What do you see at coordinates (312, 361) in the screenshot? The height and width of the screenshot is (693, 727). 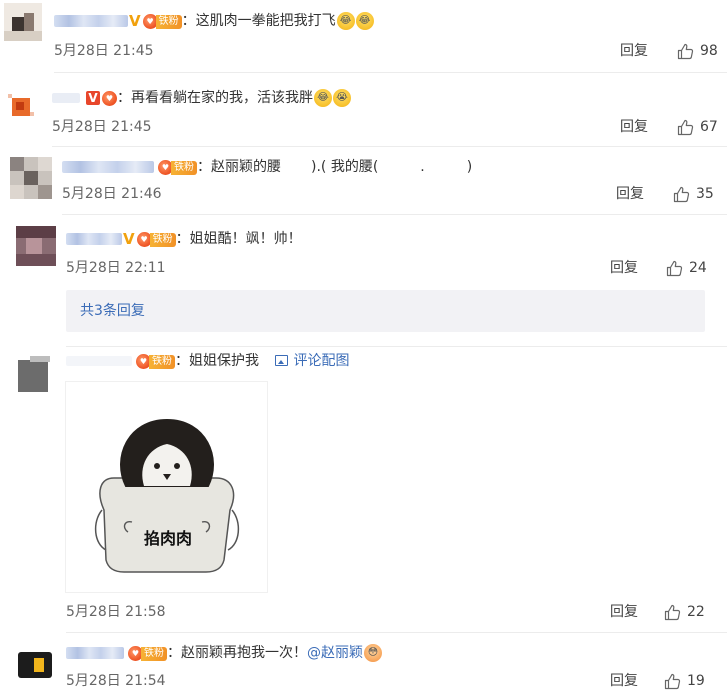 I see `comment-image-link: 评论配图` at bounding box center [312, 361].